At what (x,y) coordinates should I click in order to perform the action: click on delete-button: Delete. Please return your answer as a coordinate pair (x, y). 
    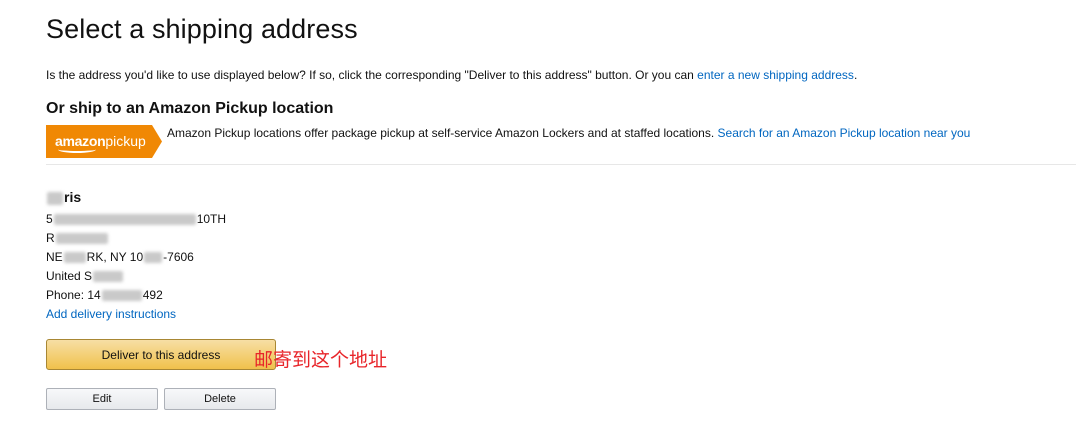
    Looking at the image, I should click on (220, 399).